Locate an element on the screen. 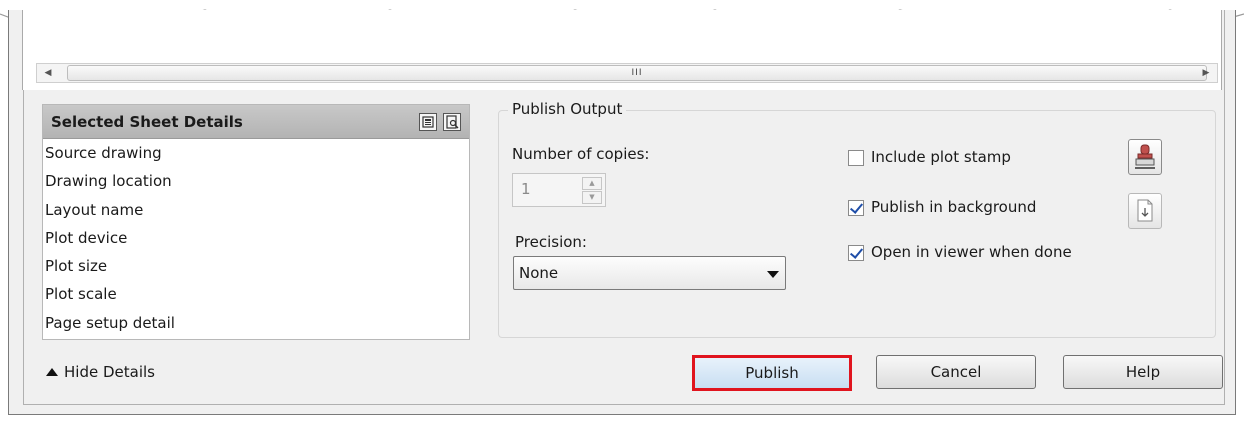  dropdown-arrow-icon is located at coordinates (773, 274).